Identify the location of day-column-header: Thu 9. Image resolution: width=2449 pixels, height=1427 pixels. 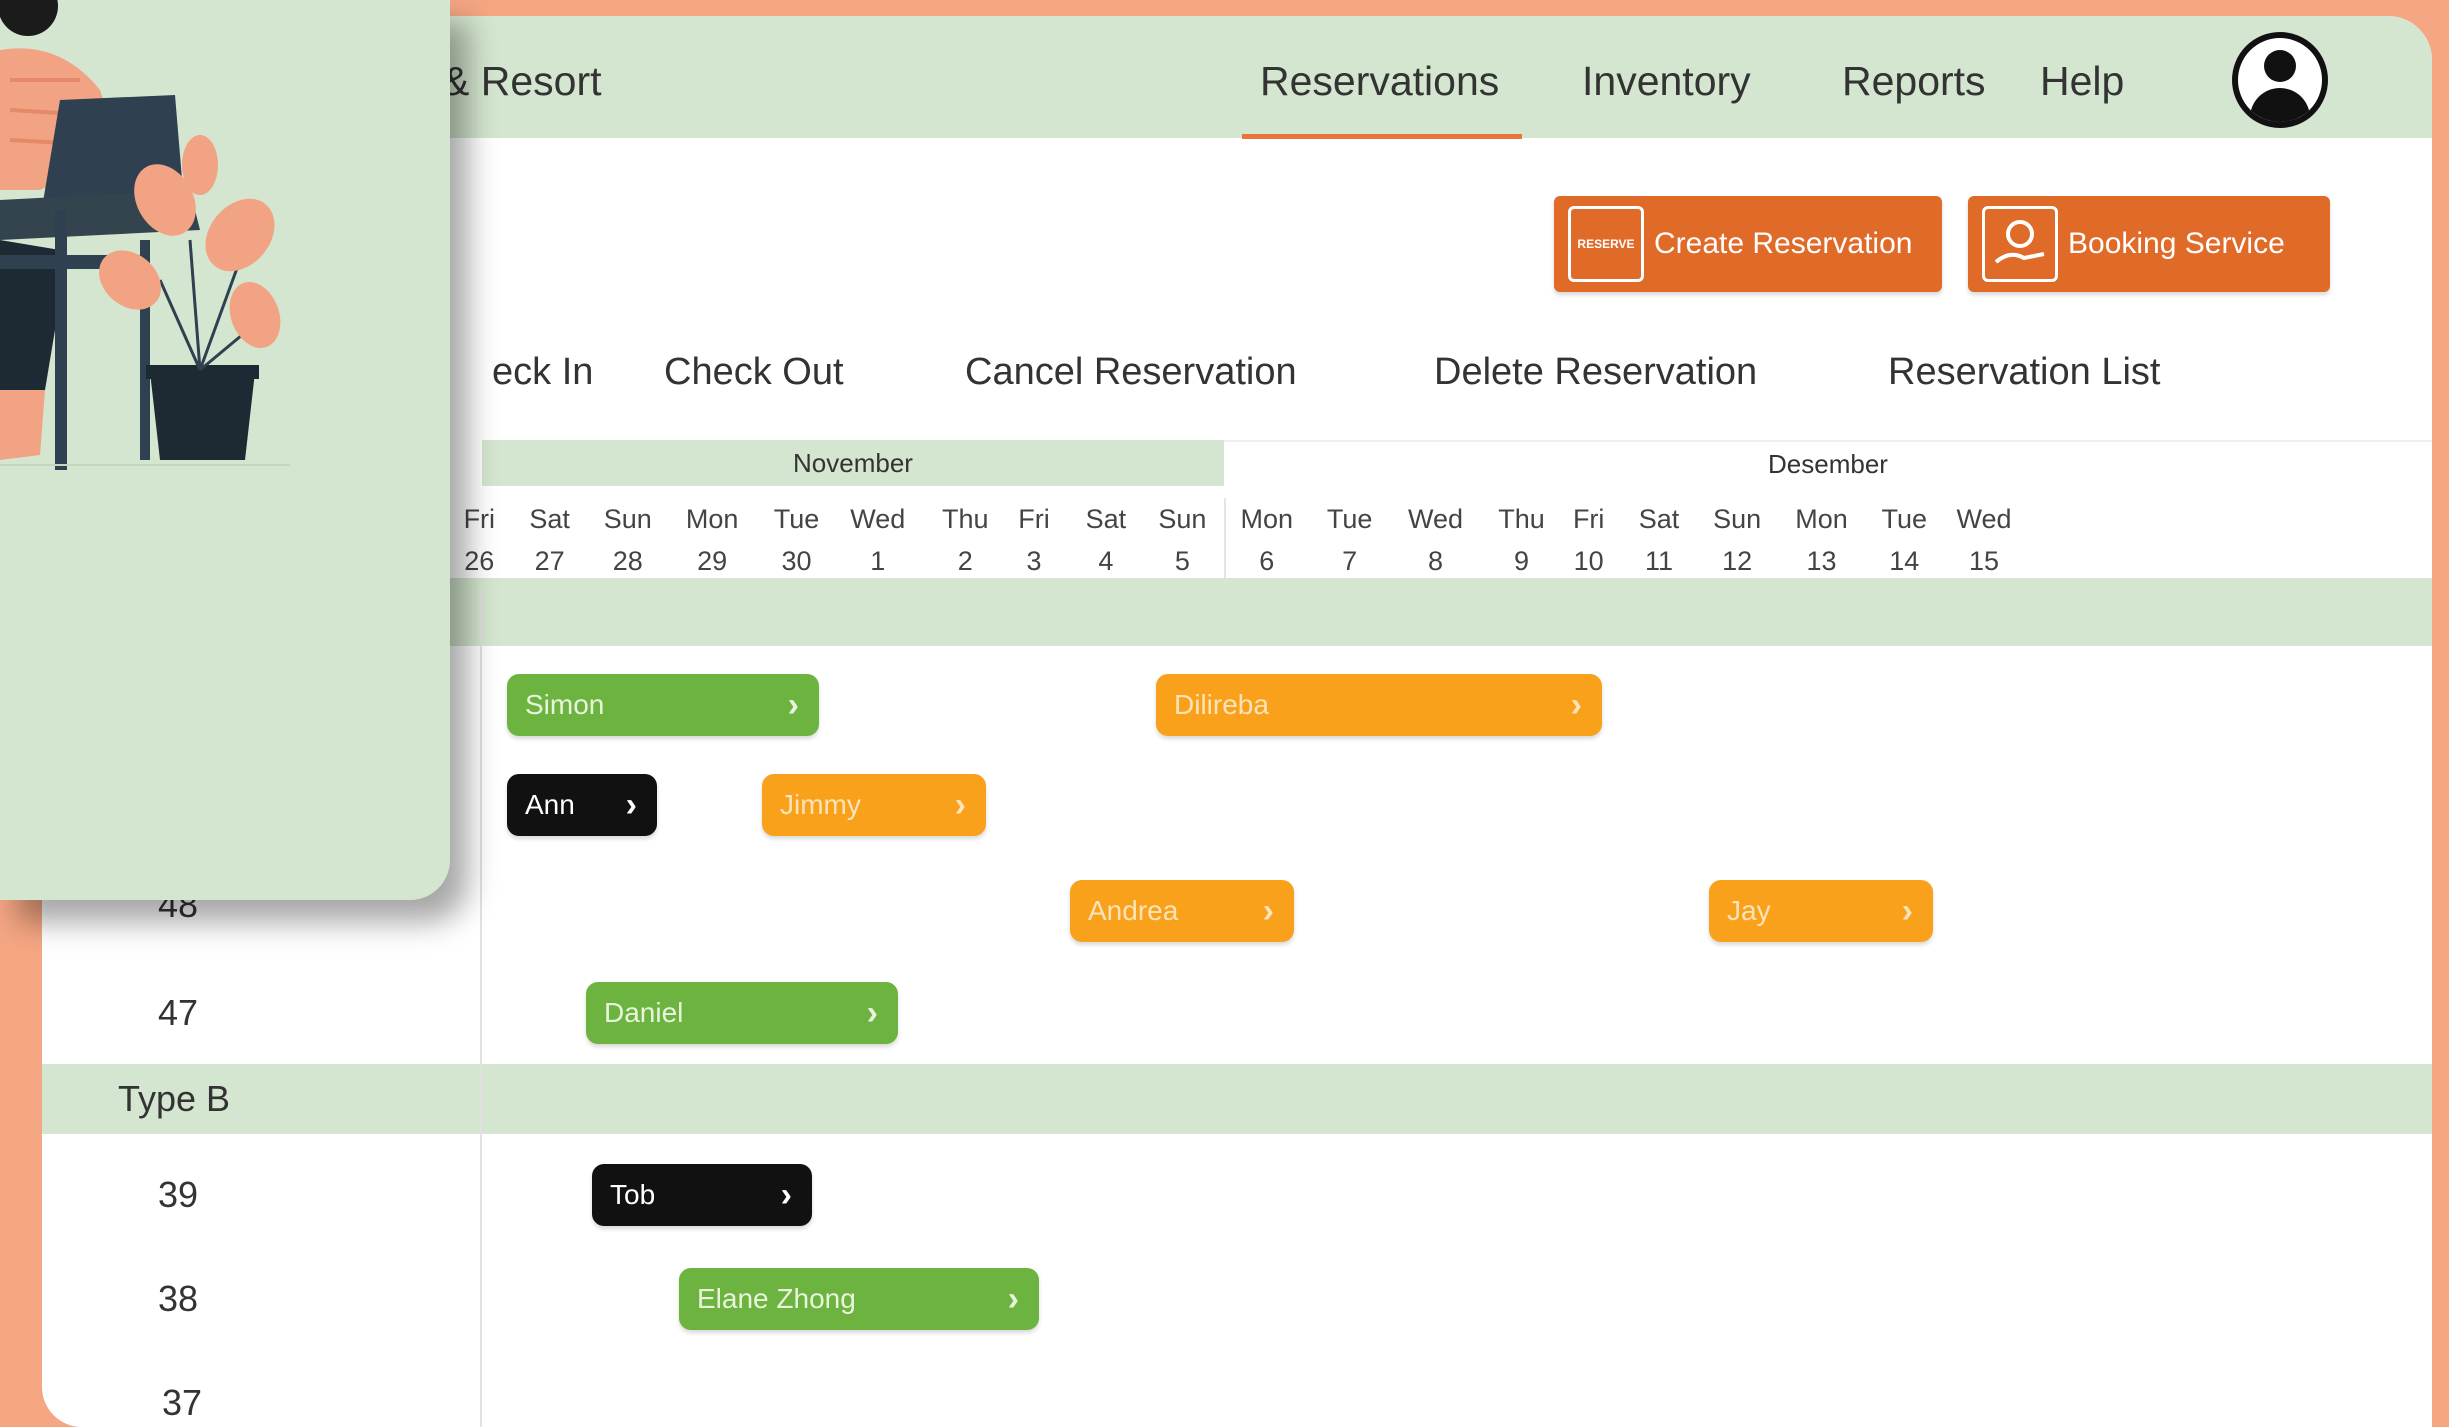
(1522, 540).